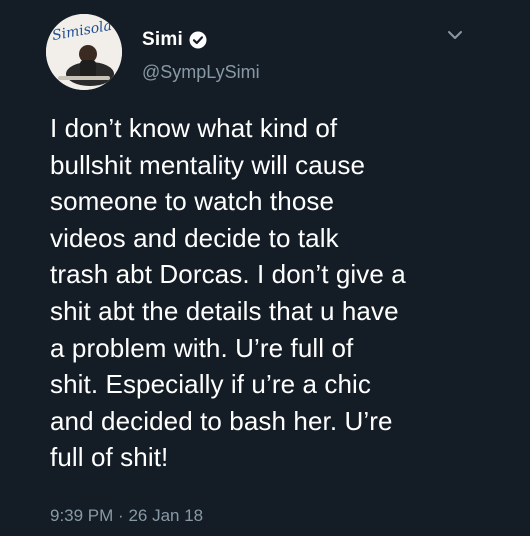 This screenshot has width=530, height=536. What do you see at coordinates (201, 72) in the screenshot?
I see `user-handle: @SympLySimi` at bounding box center [201, 72].